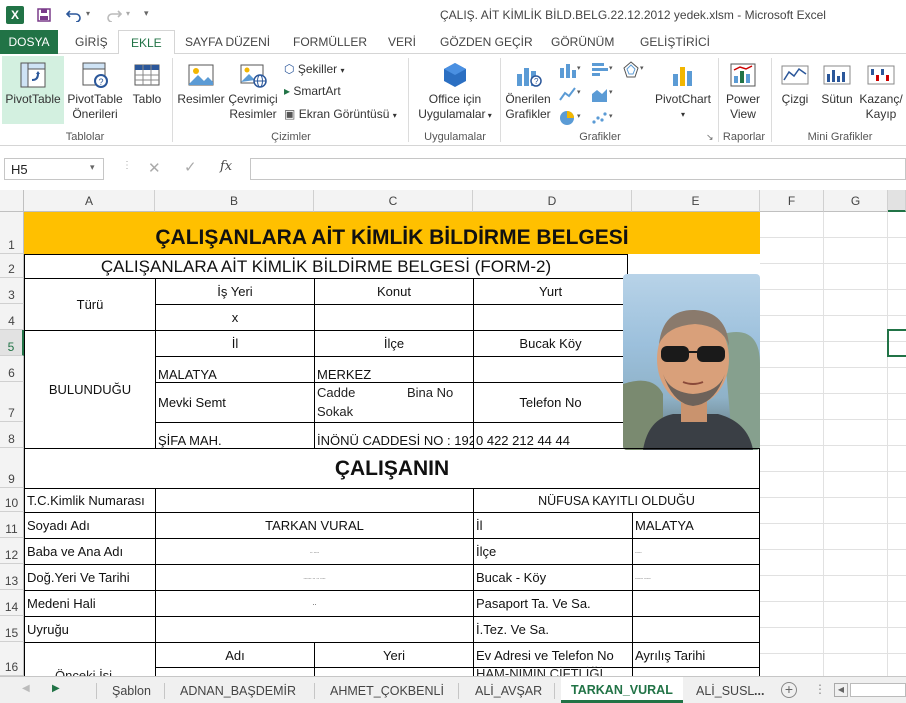 Image resolution: width=906 pixels, height=703 pixels. I want to click on row-header-5: 5, so click(12, 343).